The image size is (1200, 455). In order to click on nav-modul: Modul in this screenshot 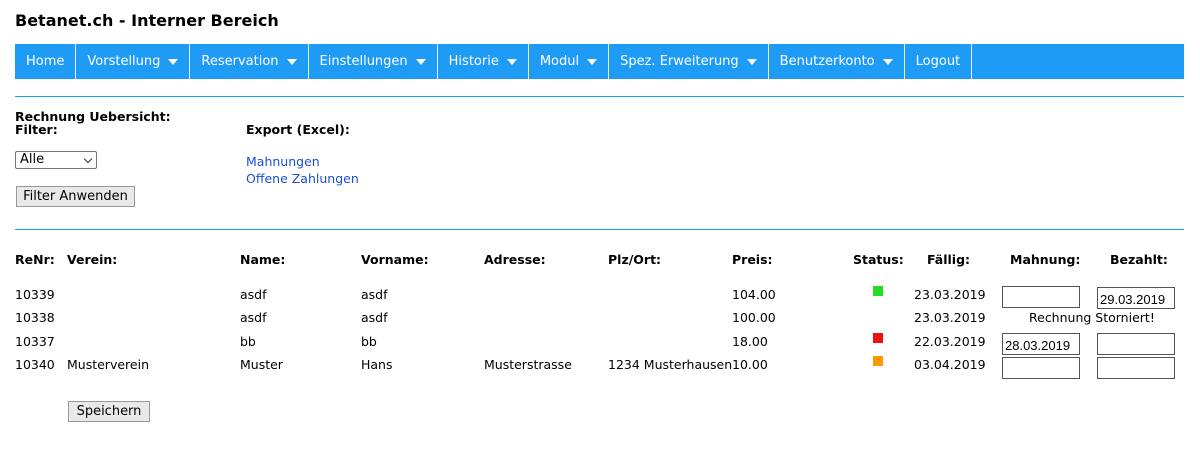, I will do `click(569, 61)`.